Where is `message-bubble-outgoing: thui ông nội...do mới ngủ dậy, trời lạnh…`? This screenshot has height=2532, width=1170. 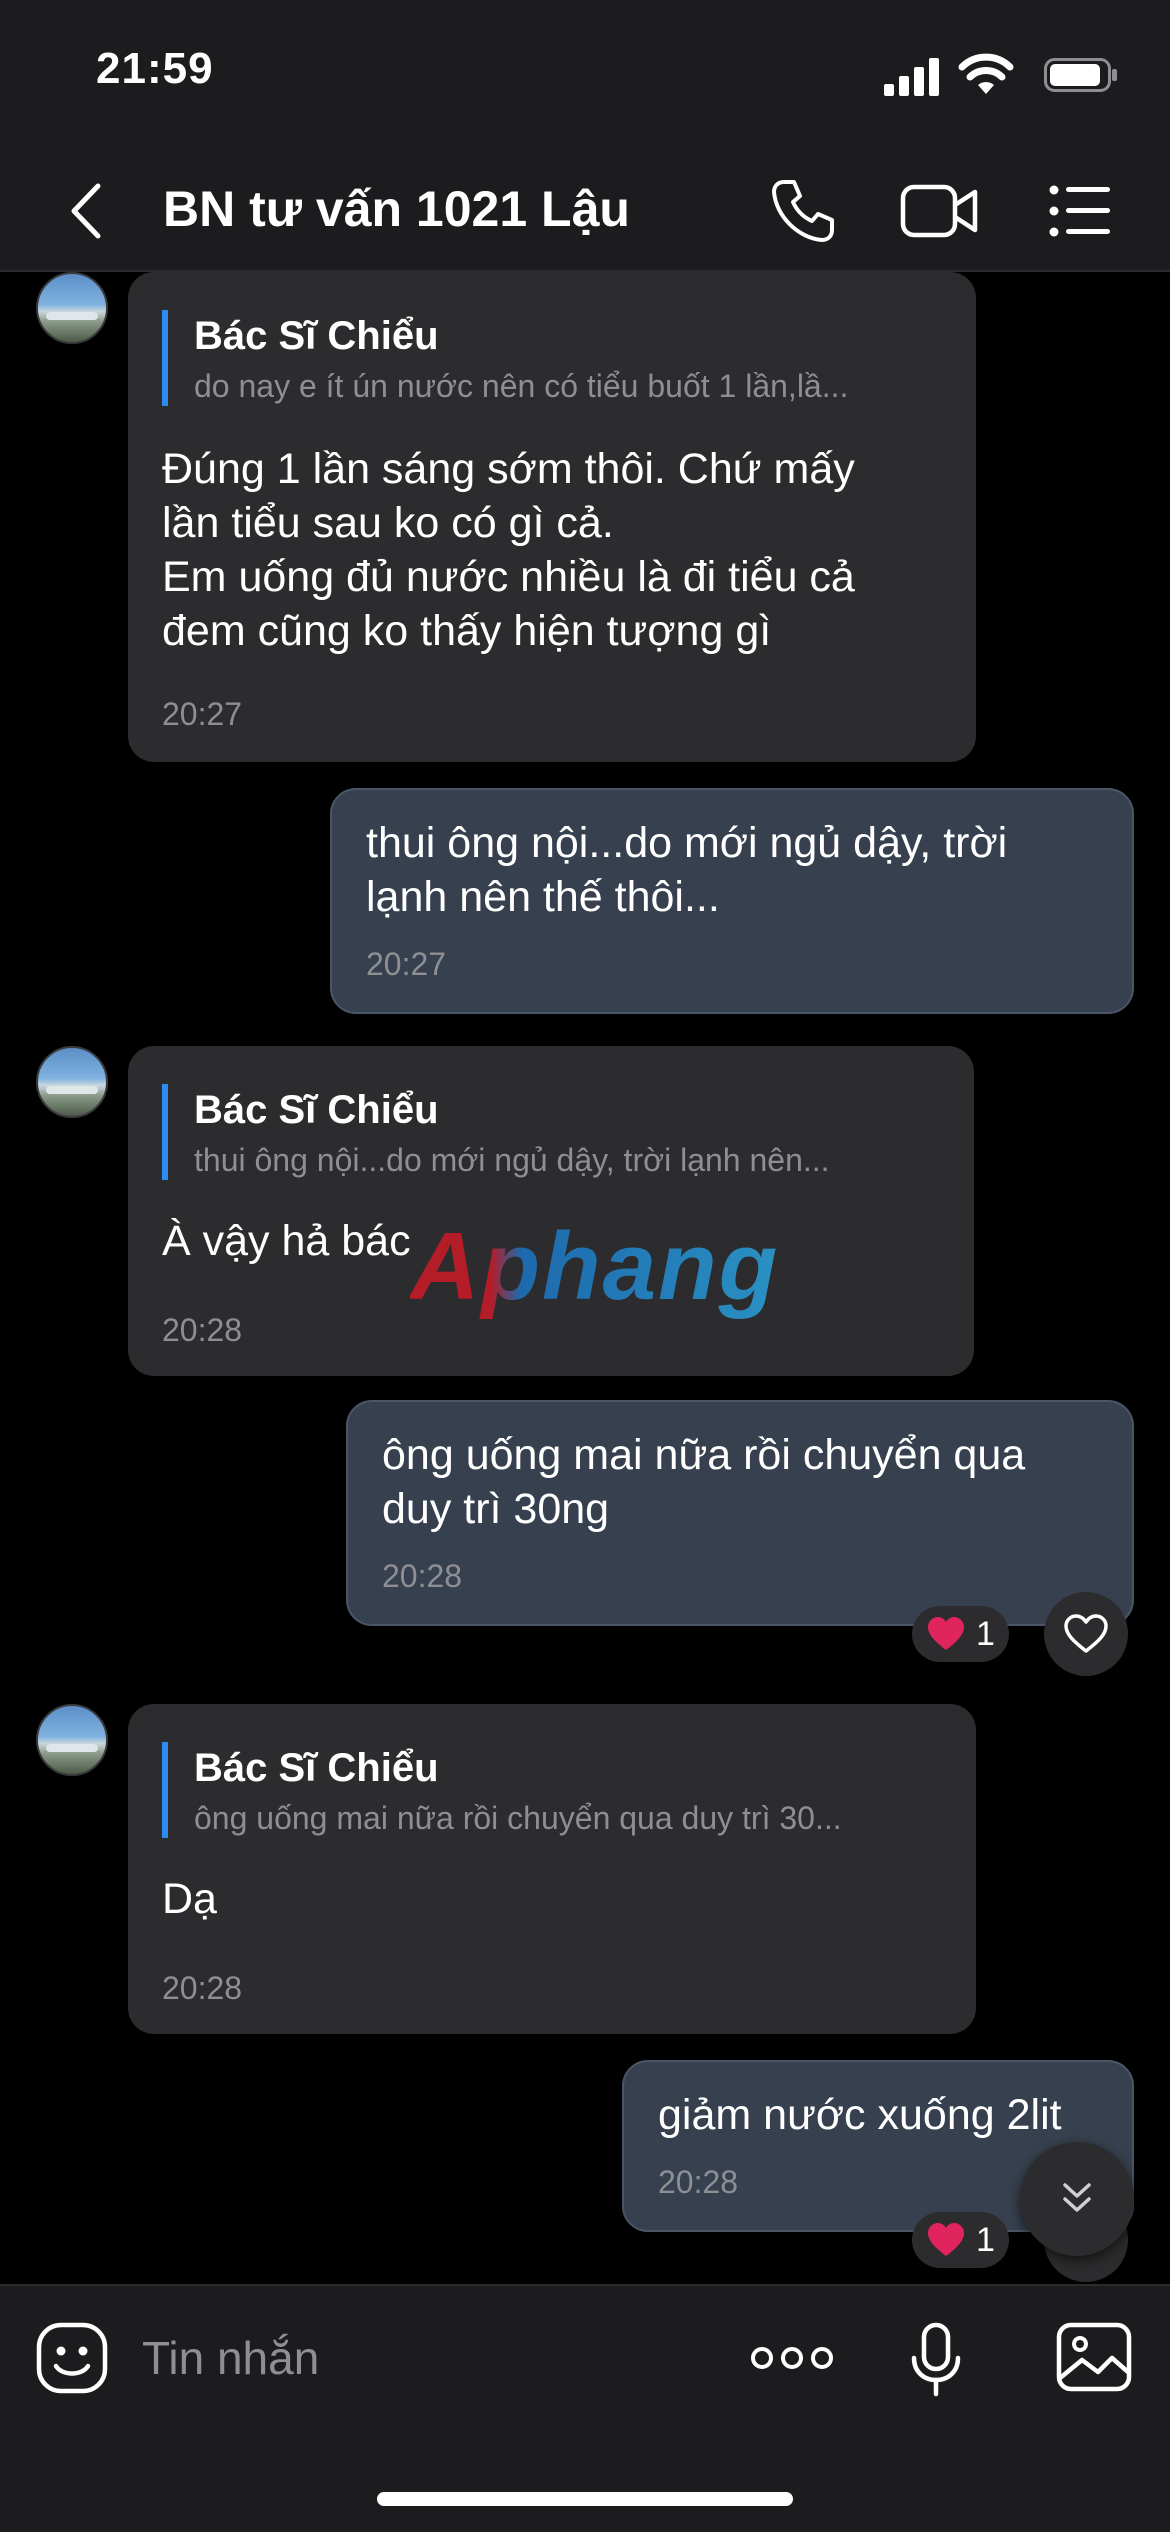
message-bubble-outgoing: thui ông nội...do mới ngủ dậy, trời lạnh… is located at coordinates (732, 901).